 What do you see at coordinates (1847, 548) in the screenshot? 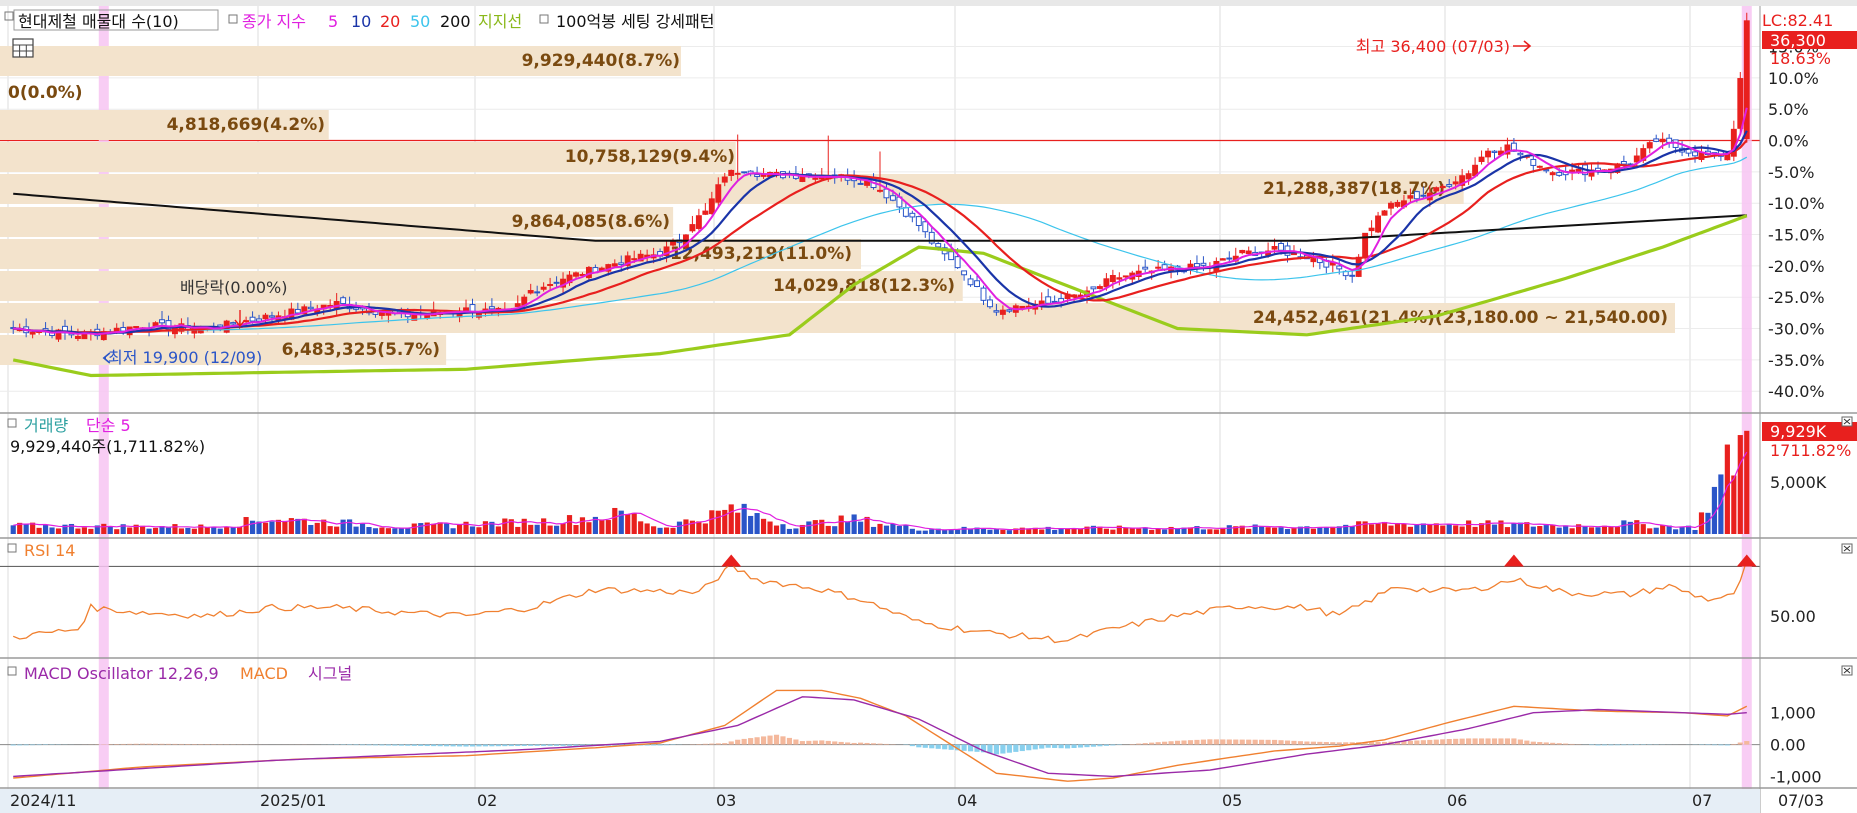
I see `rsi-close-icon` at bounding box center [1847, 548].